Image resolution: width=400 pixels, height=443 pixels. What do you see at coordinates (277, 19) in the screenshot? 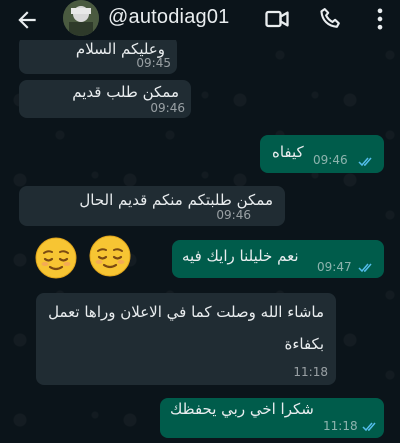
I see `video-call-icon` at bounding box center [277, 19].